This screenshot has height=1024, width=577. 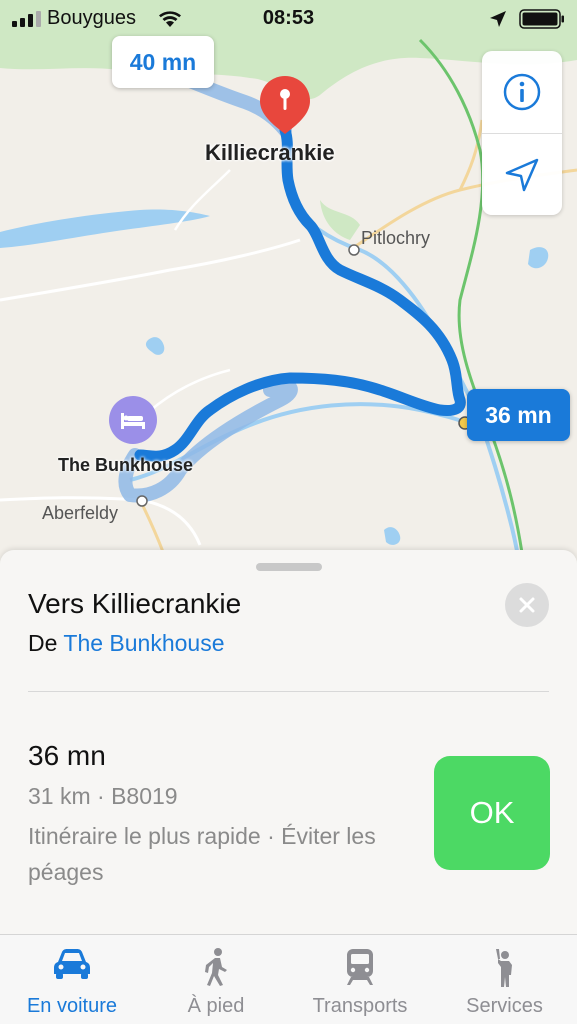 I want to click on tab-label-walking: À pied, so click(x=216, y=1006).